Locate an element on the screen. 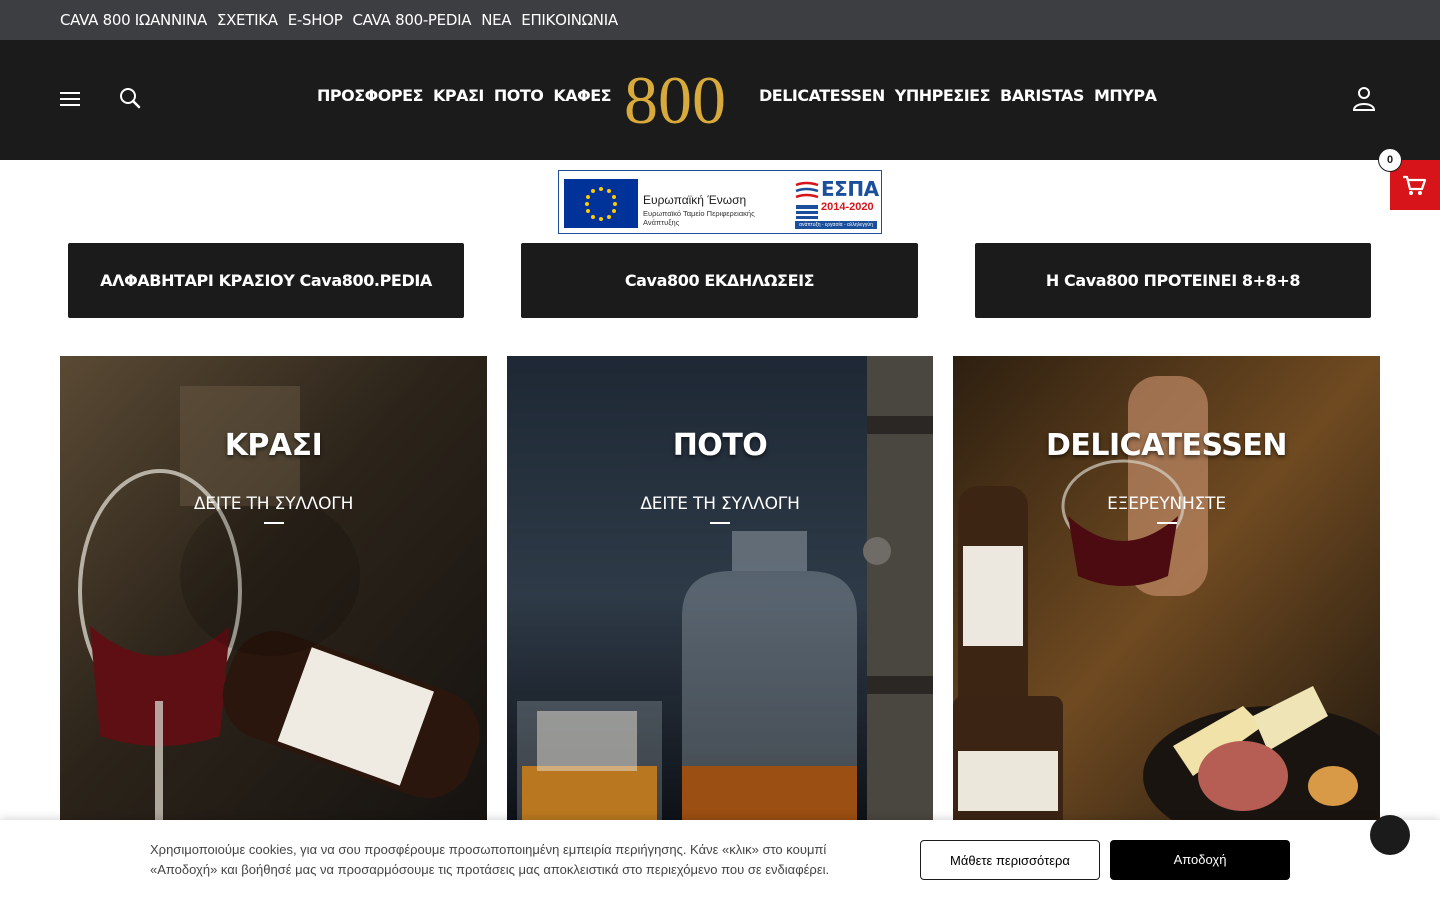 This screenshot has height=900, width=1440. espa-eu-label: Ευρωπαϊκή Ένωση is located at coordinates (695, 200).